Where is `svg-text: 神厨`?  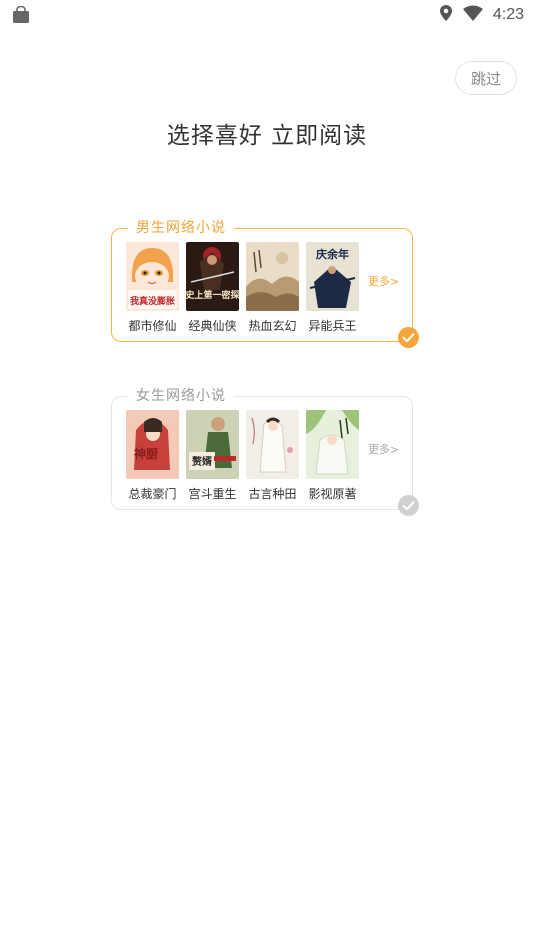
svg-text: 神厨 is located at coordinates (146, 453).